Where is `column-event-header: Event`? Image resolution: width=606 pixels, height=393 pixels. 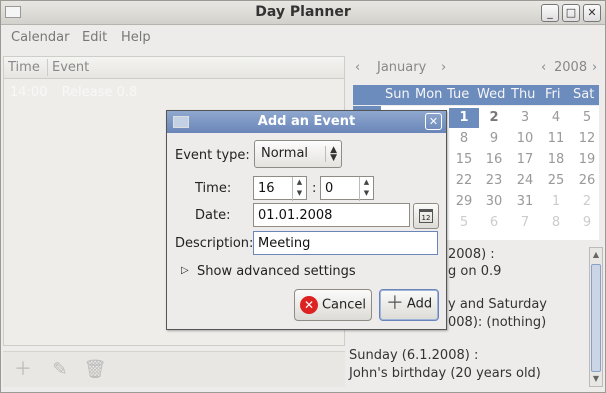 column-event-header: Event is located at coordinates (70, 67).